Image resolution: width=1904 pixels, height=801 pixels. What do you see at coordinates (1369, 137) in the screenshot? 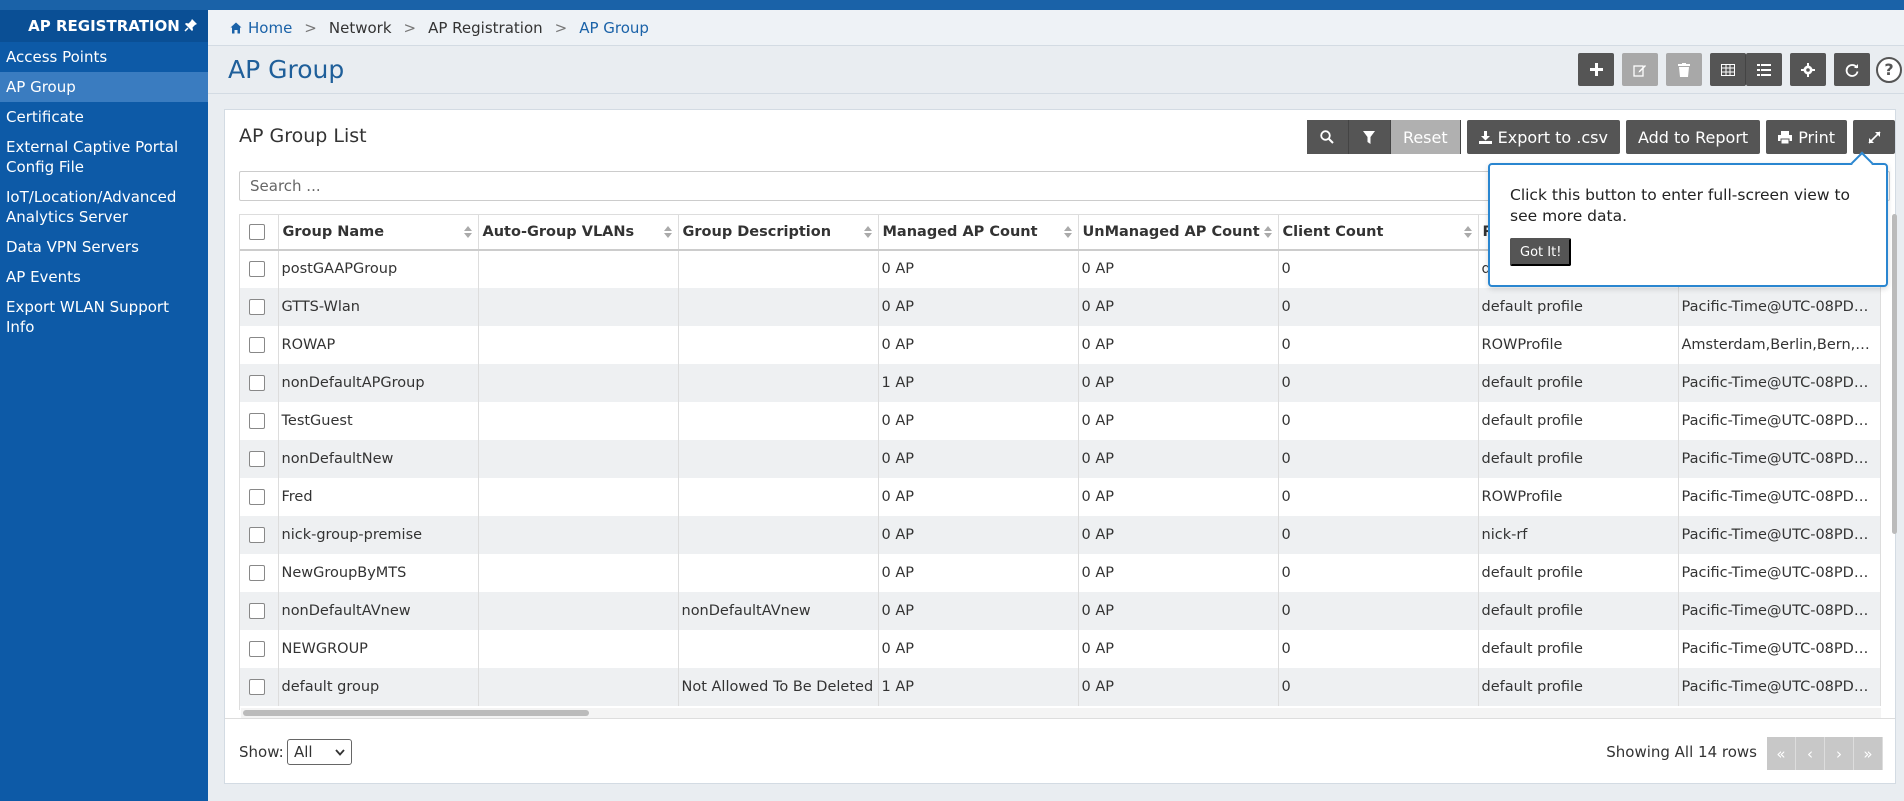
I see `filter-button` at bounding box center [1369, 137].